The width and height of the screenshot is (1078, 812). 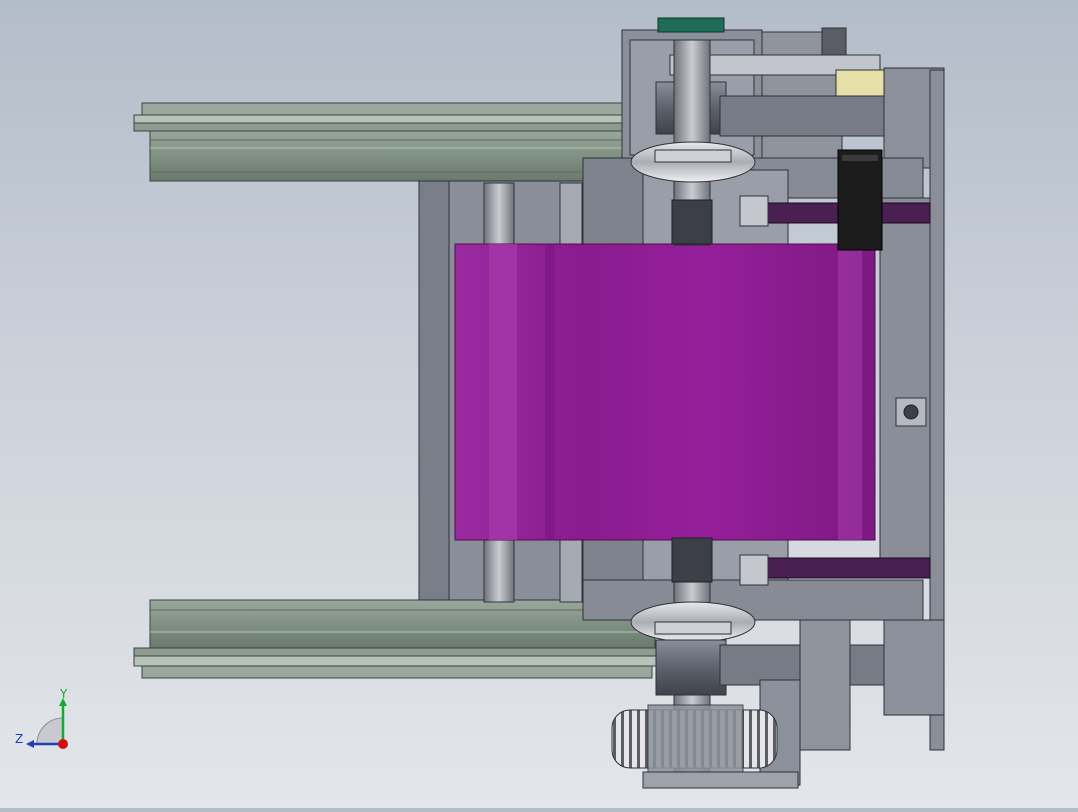 I want to click on orientation-triad: Y Z, so click(x=45, y=722).